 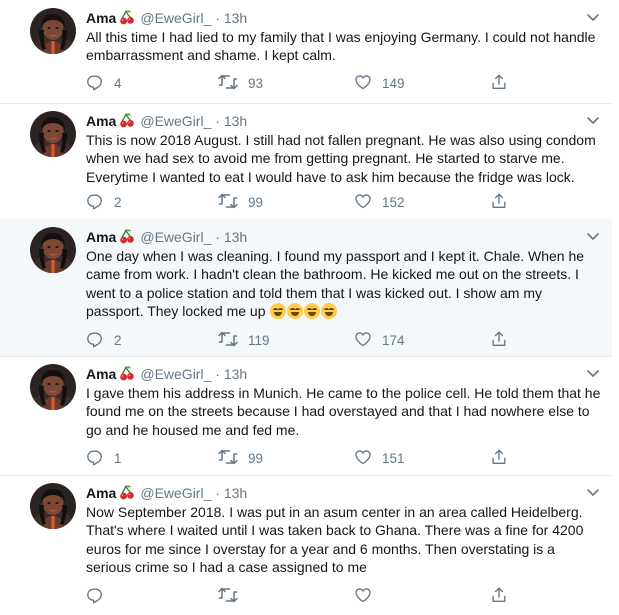 What do you see at coordinates (306, 457) in the screenshot?
I see `tweet-actions: 1 99 151` at bounding box center [306, 457].